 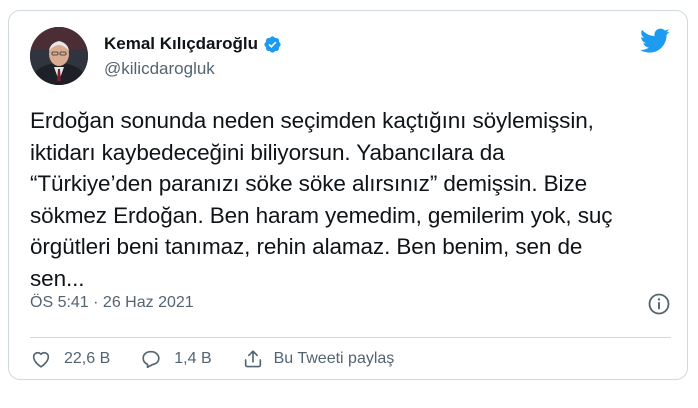 I want to click on tweet-timestamp: ÖS 5:41 · 26 Haz 2021, so click(x=112, y=303).